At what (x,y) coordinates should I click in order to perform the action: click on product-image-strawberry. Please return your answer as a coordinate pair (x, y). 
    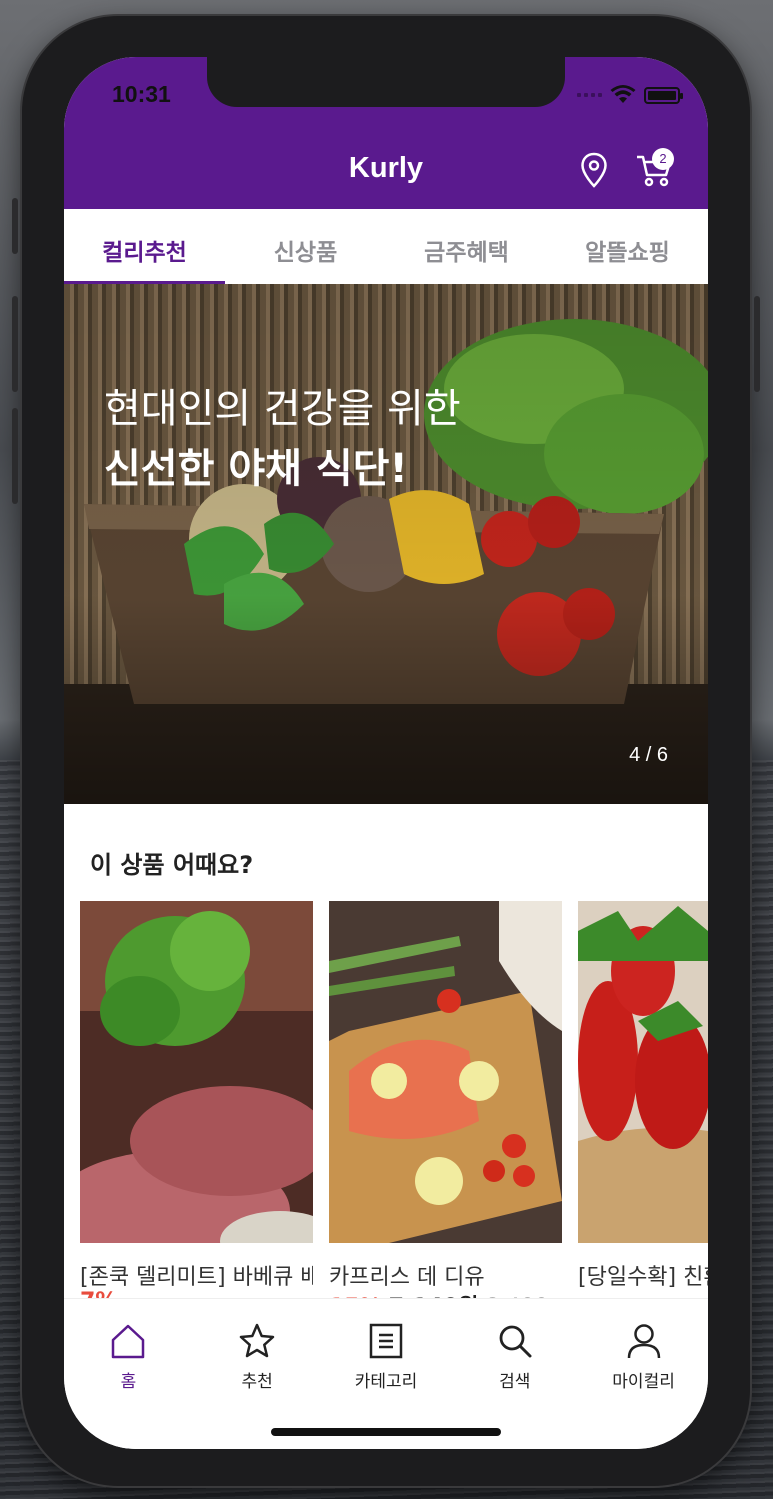
    Looking at the image, I should click on (643, 1072).